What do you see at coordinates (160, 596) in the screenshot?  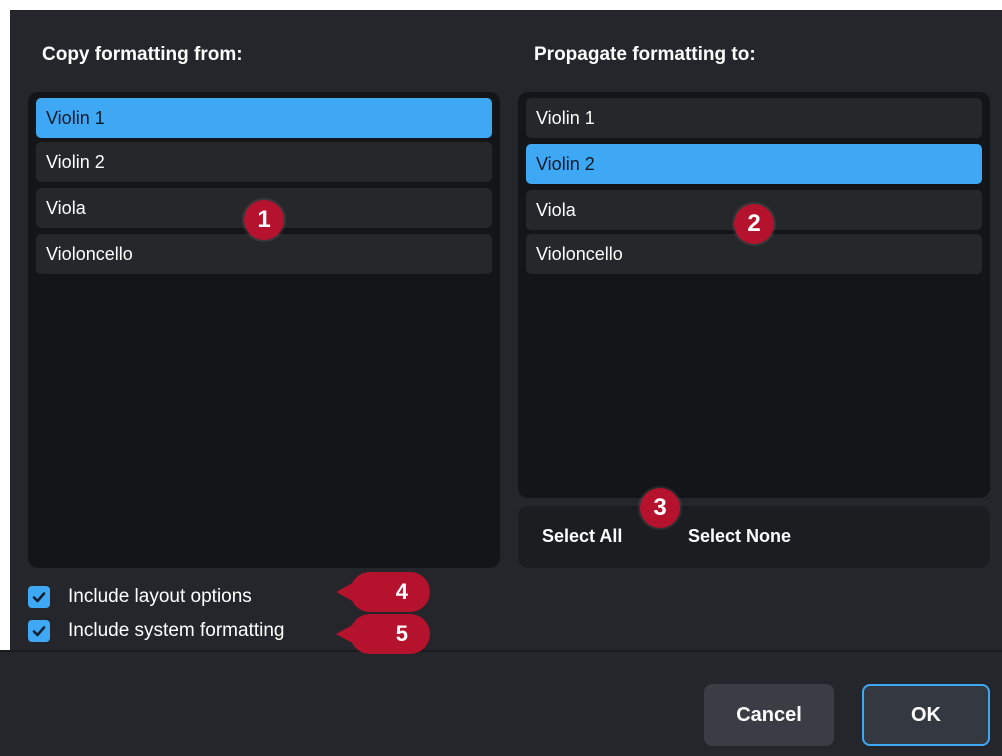 I see `include-layout-options-label: Include layout options` at bounding box center [160, 596].